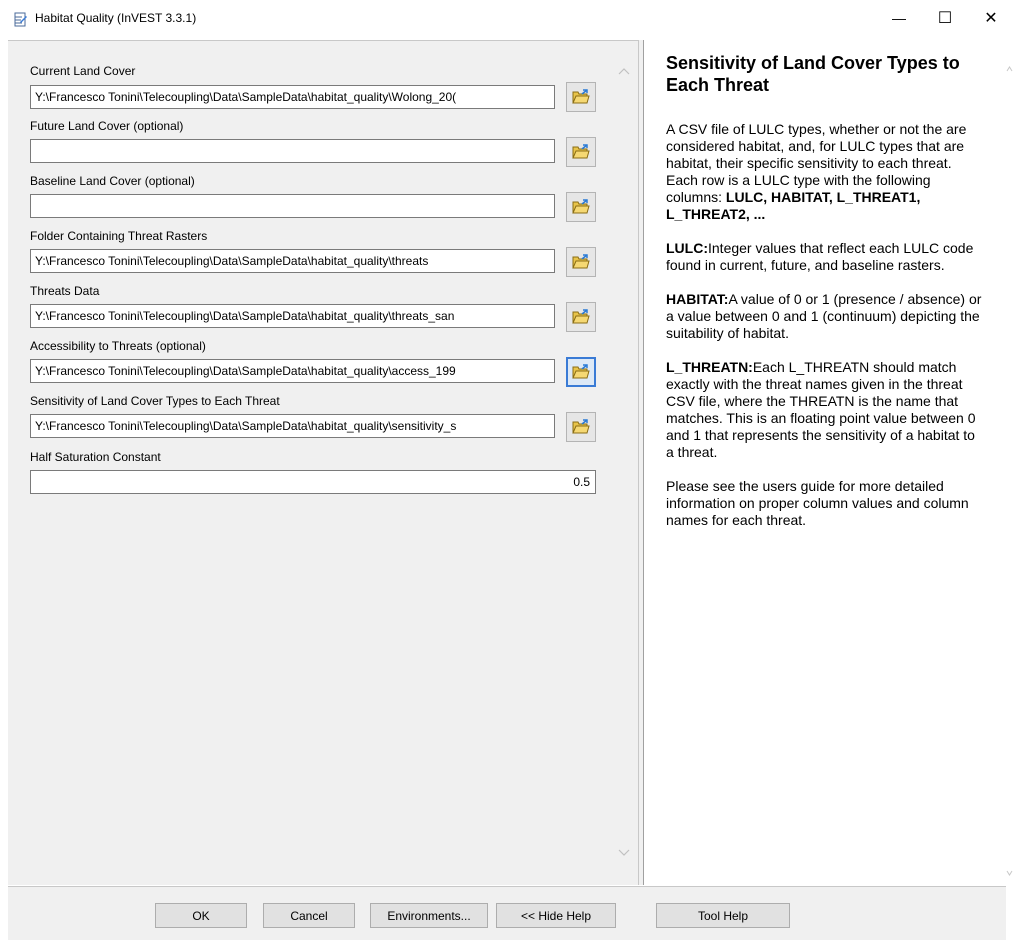 This screenshot has width=1013, height=940. I want to click on app-icon, so click(20, 19).